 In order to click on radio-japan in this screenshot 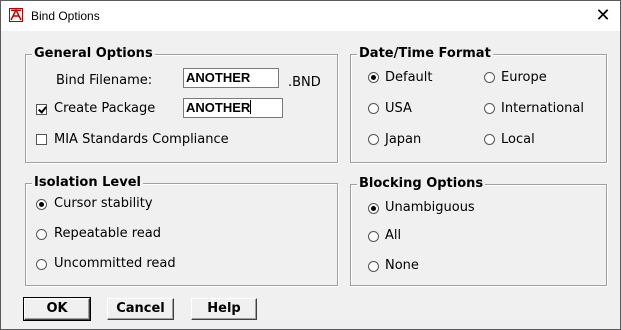, I will do `click(373, 139)`.